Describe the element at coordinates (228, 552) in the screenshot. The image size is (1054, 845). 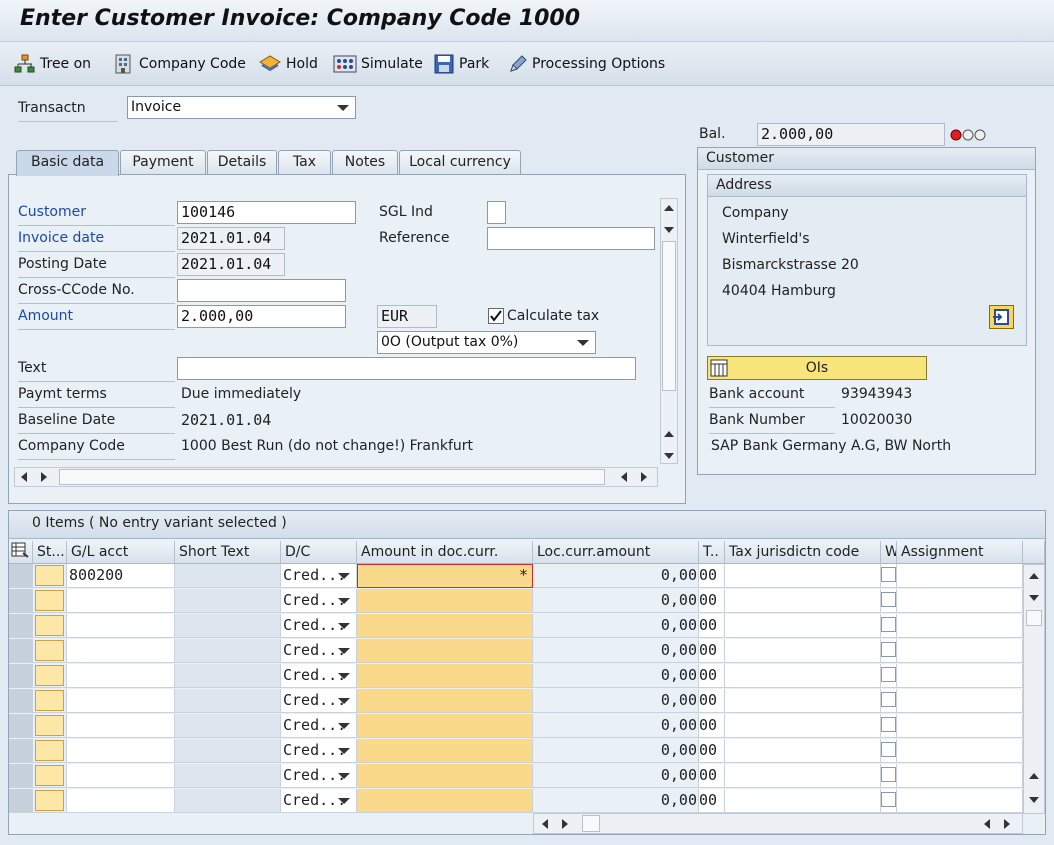
I see `column-header-short-text: Short Text` at that location.